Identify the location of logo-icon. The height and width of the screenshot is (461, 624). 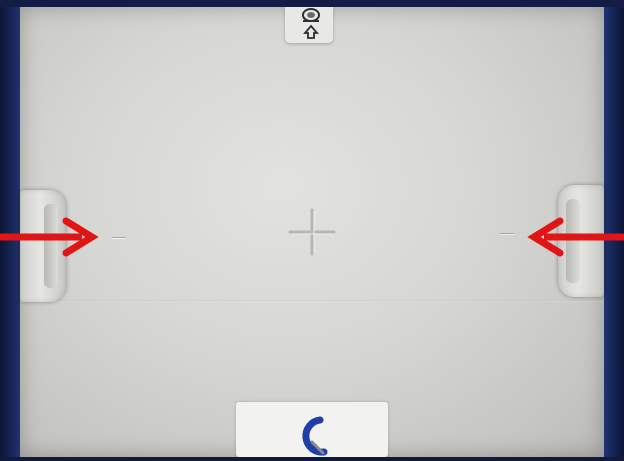
(312, 434).